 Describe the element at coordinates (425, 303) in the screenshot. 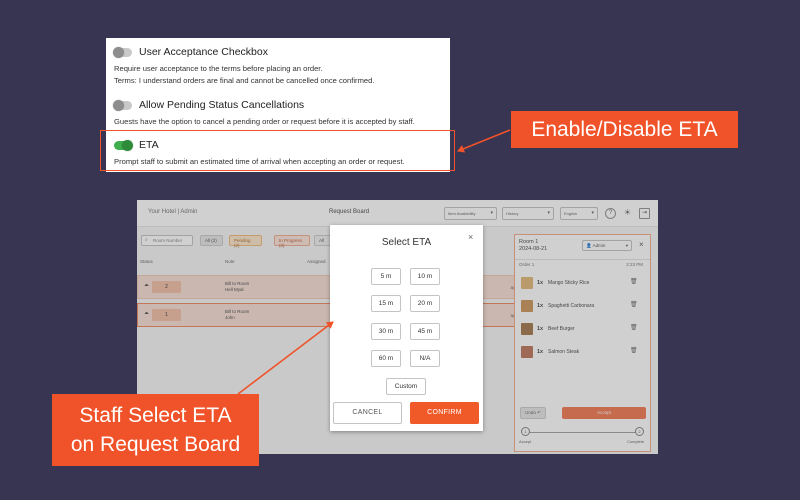

I see `eta-option-20m: 20 m` at that location.